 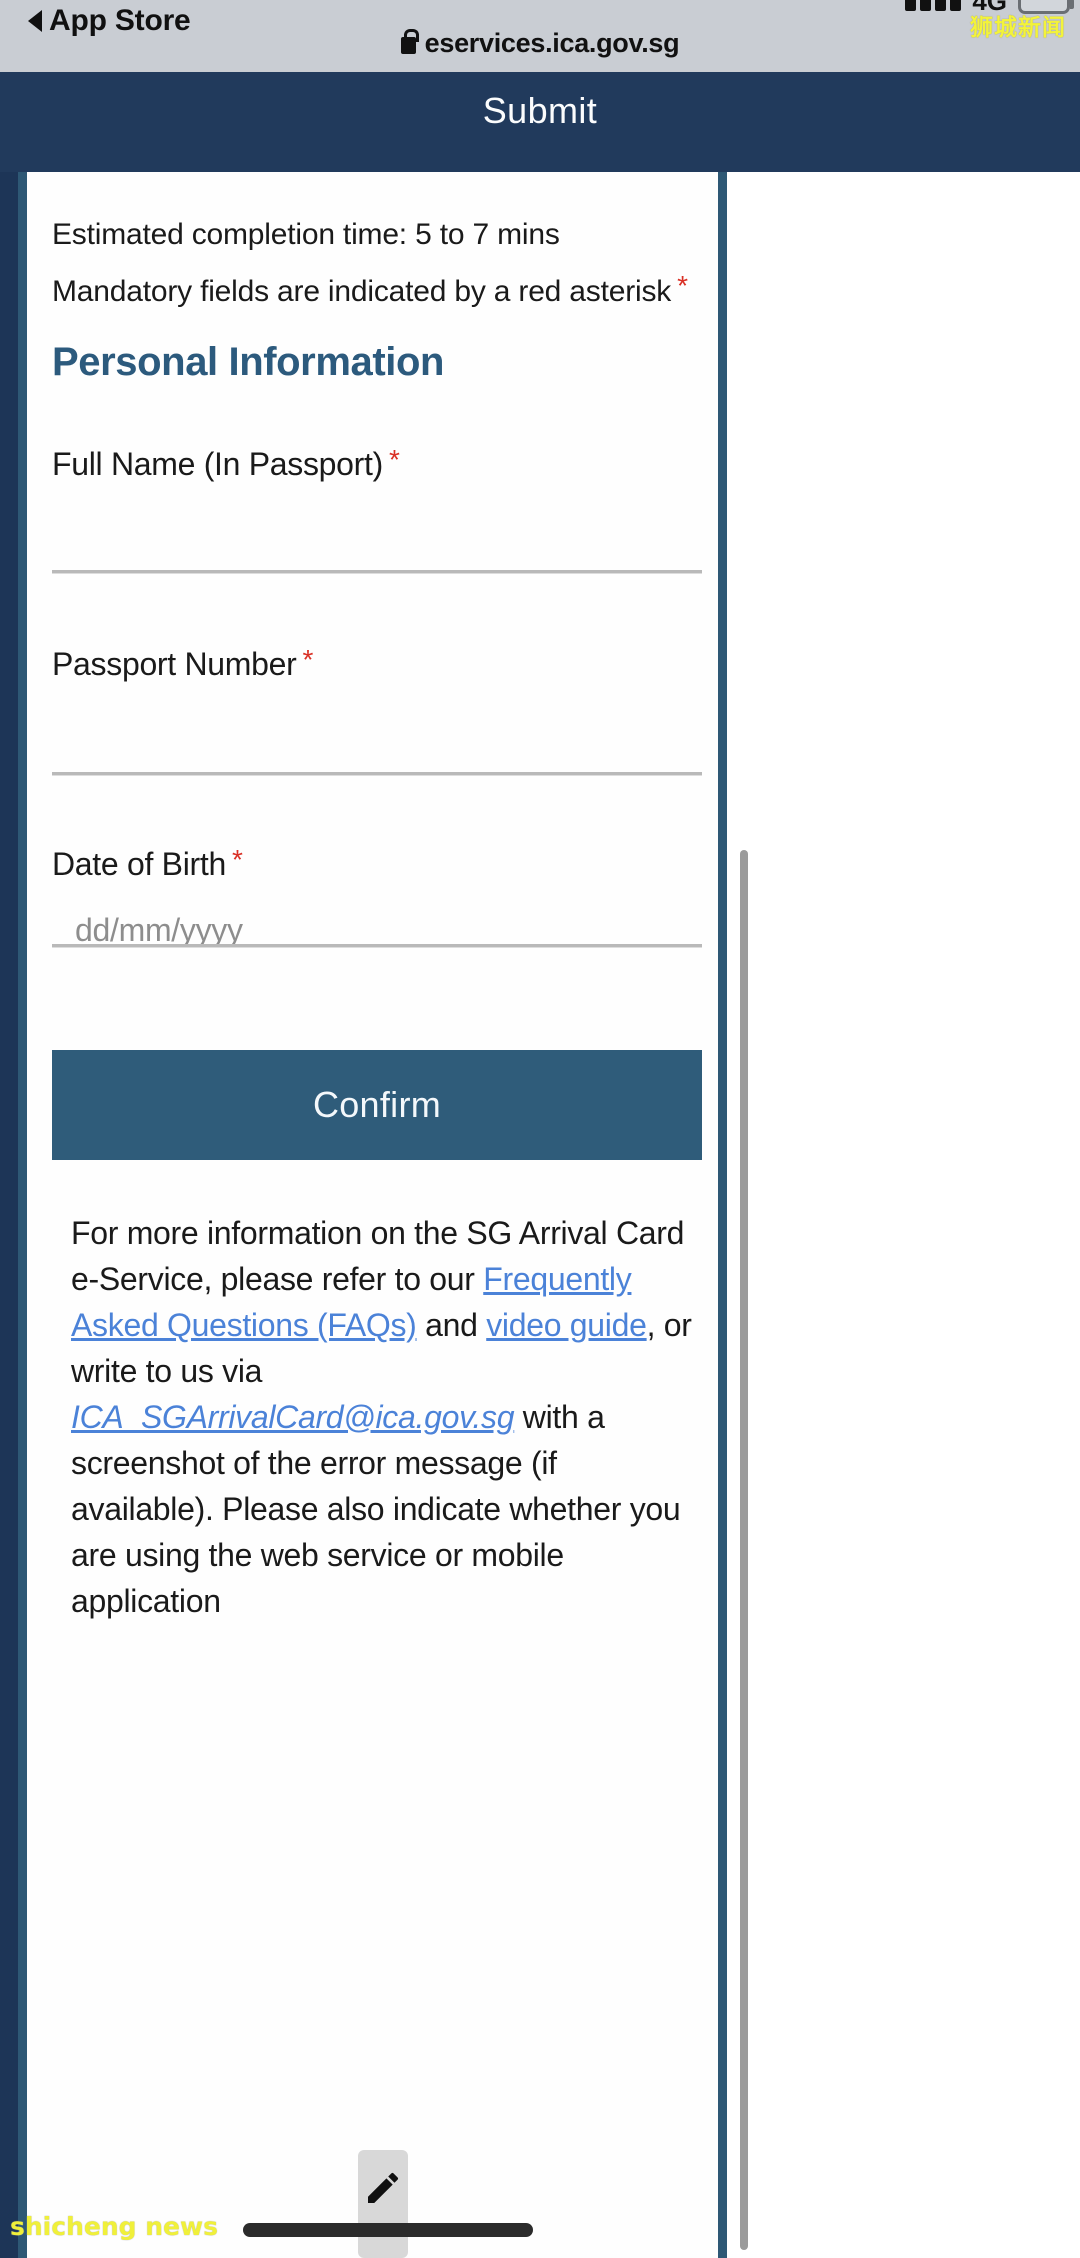 I want to click on field-passport-number: Passport Number *, so click(x=377, y=663).